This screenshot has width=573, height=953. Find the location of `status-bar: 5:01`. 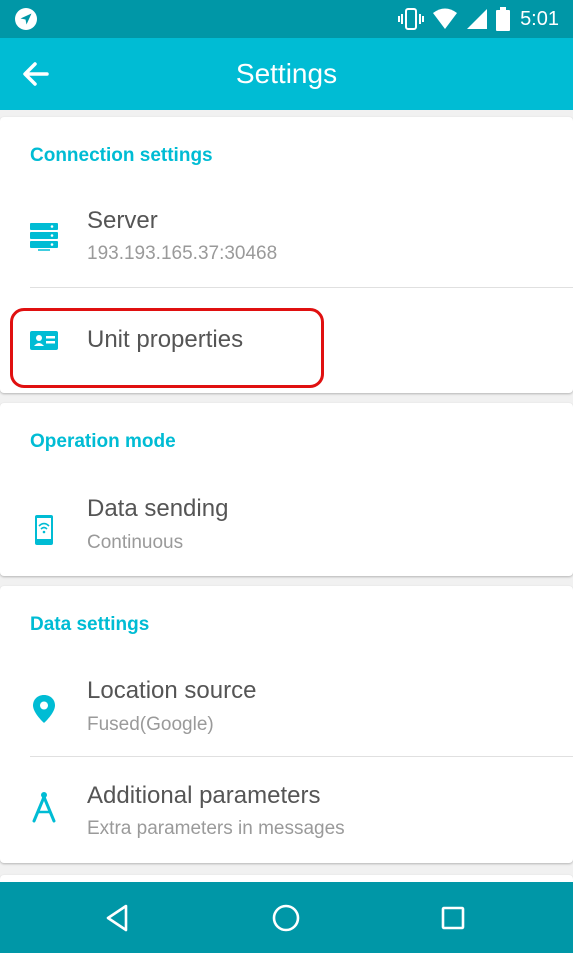

status-bar: 5:01 is located at coordinates (286, 19).